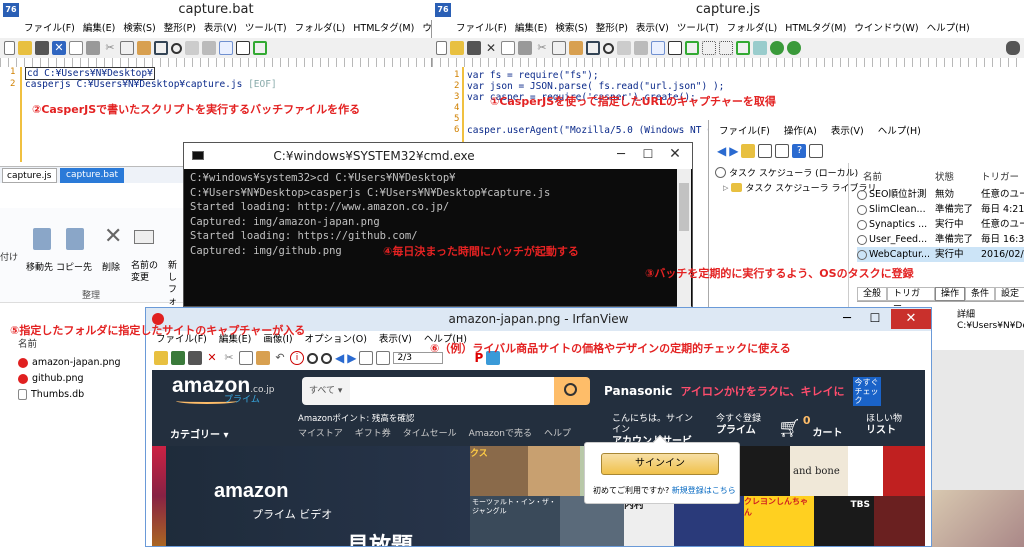  What do you see at coordinates (75, 239) in the screenshot?
I see `copy-to-icon` at bounding box center [75, 239].